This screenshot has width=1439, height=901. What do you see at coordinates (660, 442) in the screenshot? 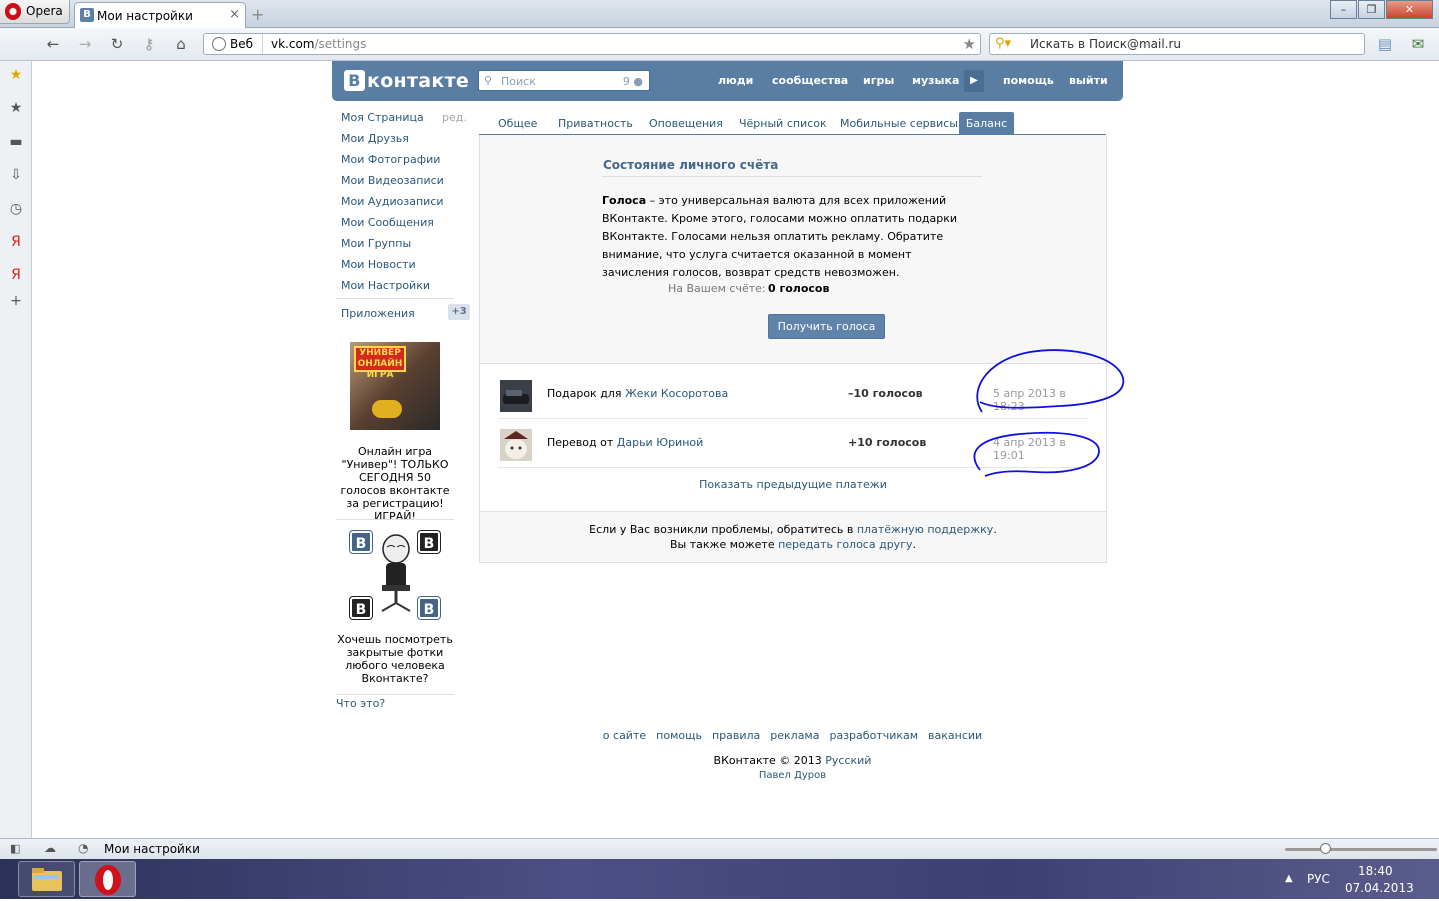
I see `transaction-user-link: Дарьи Юриной` at bounding box center [660, 442].